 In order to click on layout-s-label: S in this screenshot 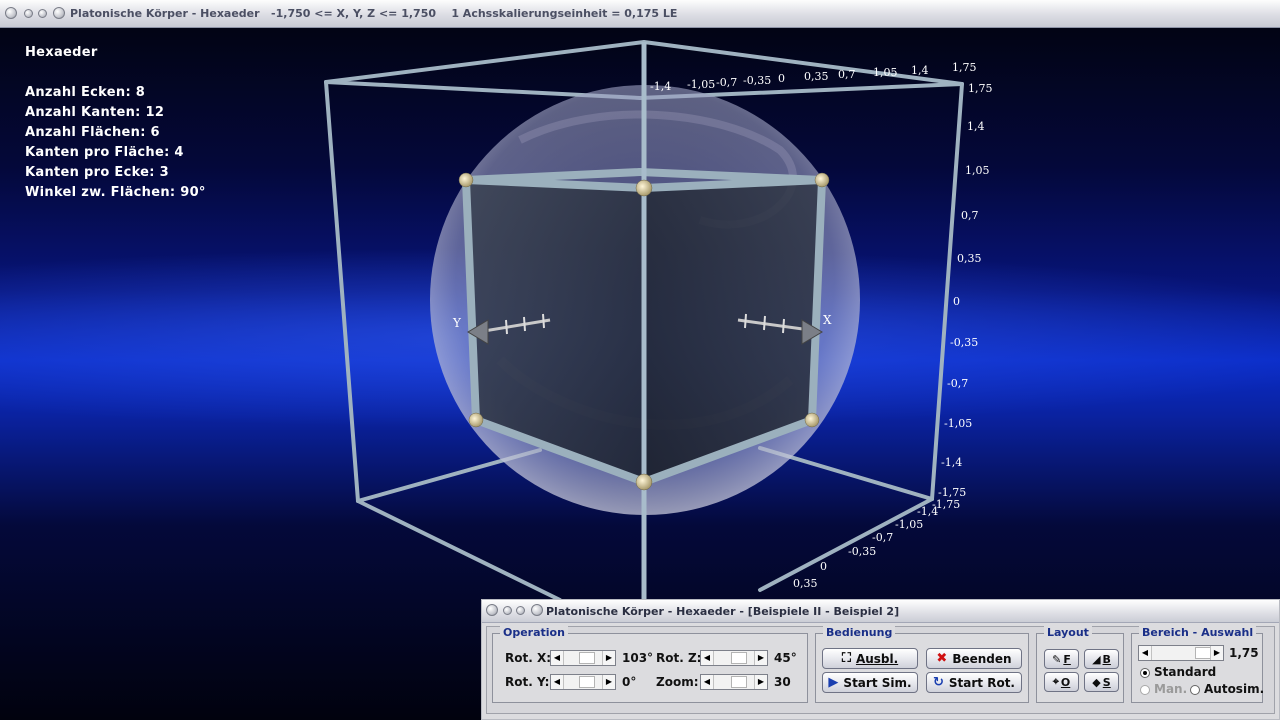, I will do `click(1106, 682)`.